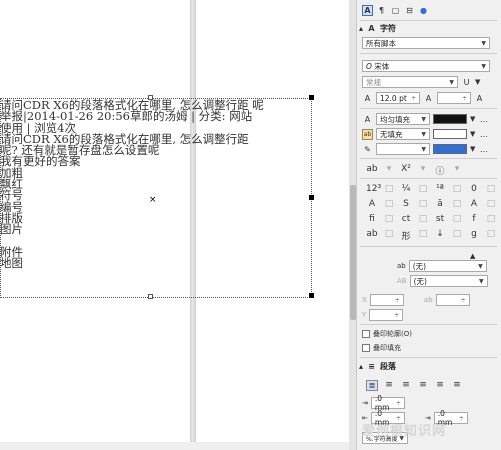  Describe the element at coordinates (174, 446) in the screenshot. I see `horizontal-scrollbar` at that location.